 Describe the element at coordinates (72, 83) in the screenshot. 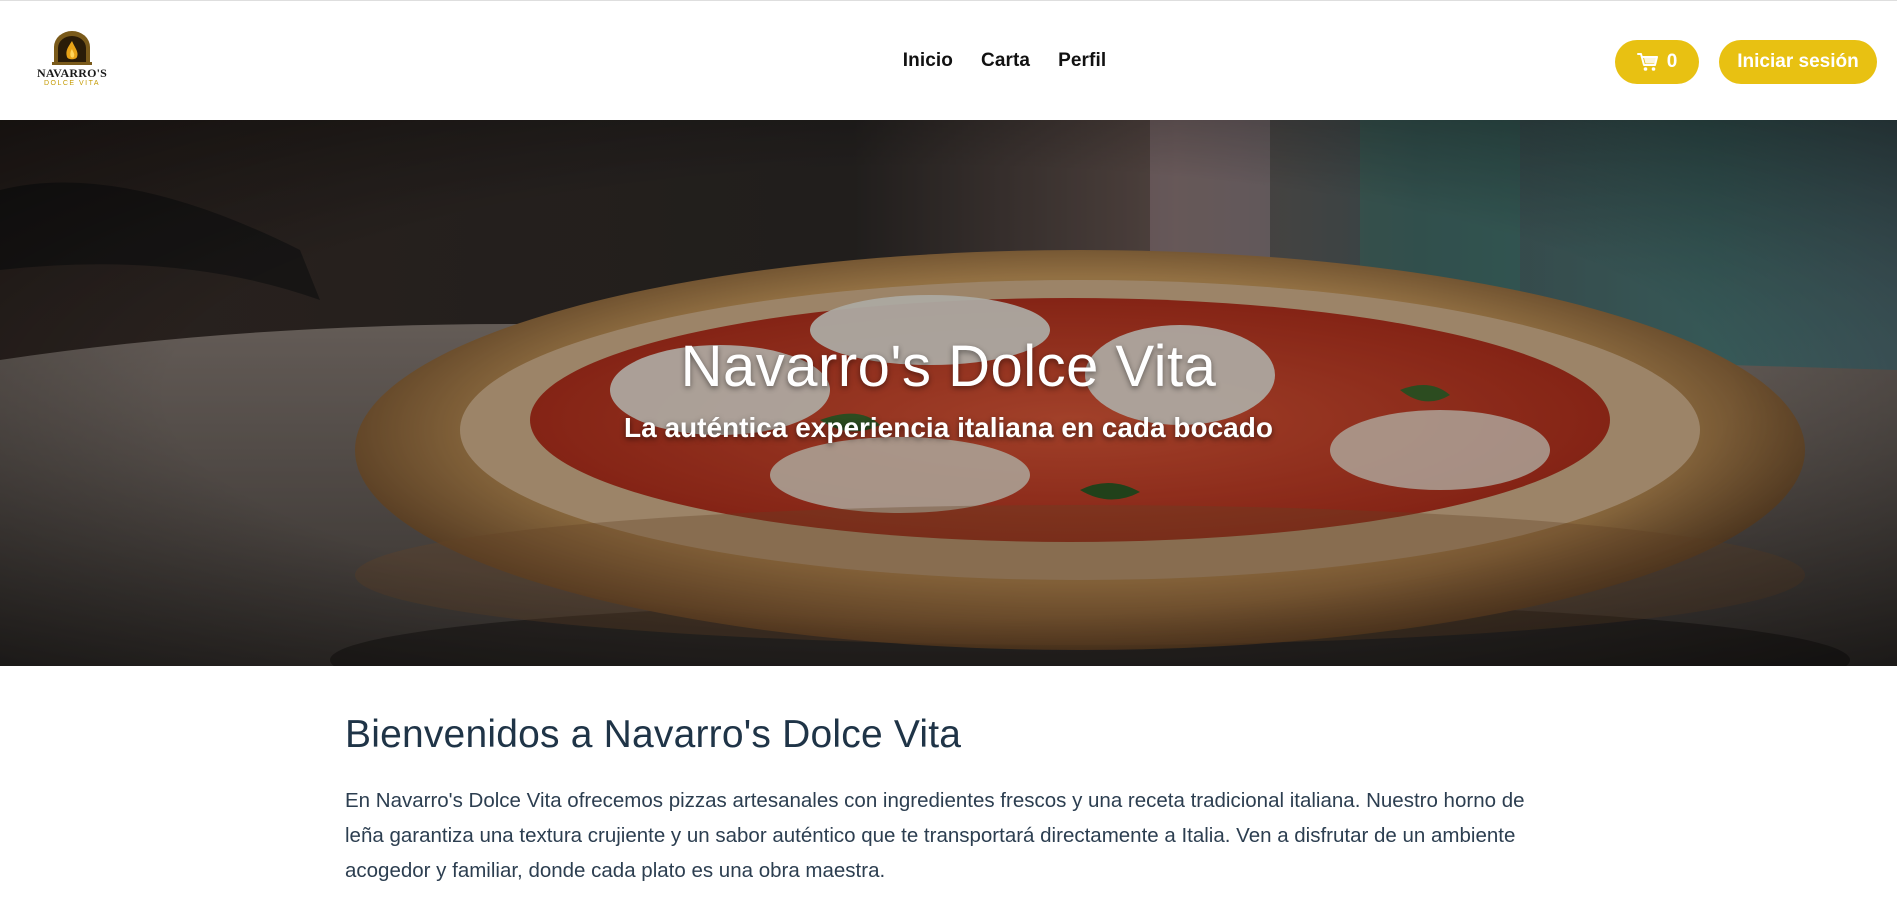

I see `logo-tagline: DOLCE VITA` at that location.